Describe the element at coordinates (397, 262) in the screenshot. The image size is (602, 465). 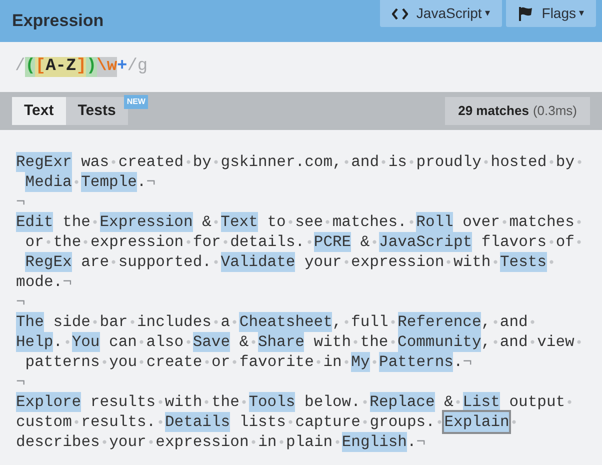
I see `editor-text: your expression with` at that location.